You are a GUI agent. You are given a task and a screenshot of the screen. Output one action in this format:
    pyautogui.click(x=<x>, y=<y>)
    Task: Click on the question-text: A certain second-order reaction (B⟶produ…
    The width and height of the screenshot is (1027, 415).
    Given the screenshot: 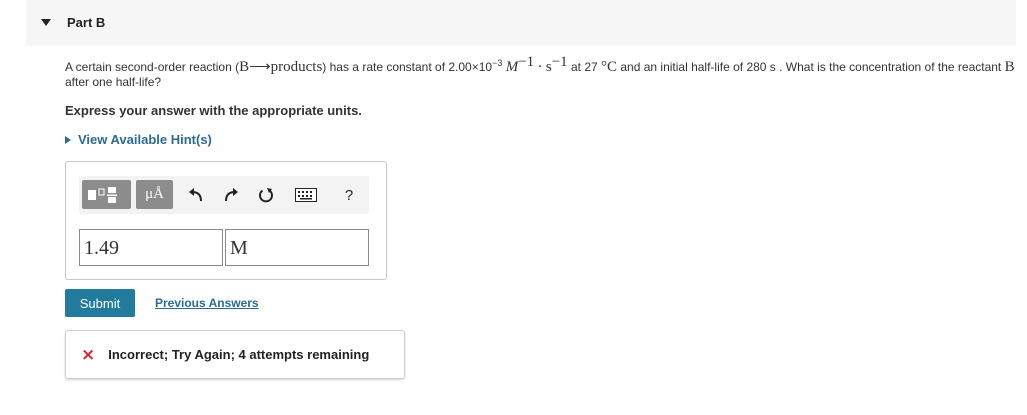 What is the action you would take?
    pyautogui.click(x=540, y=72)
    